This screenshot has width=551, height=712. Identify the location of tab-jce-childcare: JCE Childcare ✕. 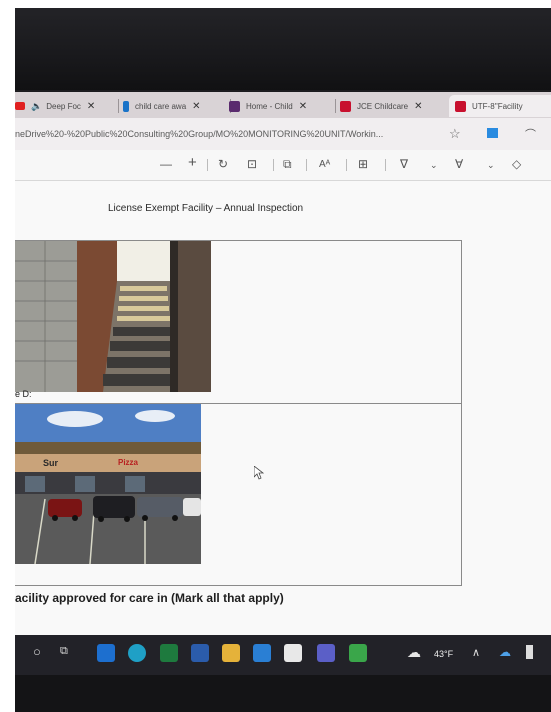
(395, 106).